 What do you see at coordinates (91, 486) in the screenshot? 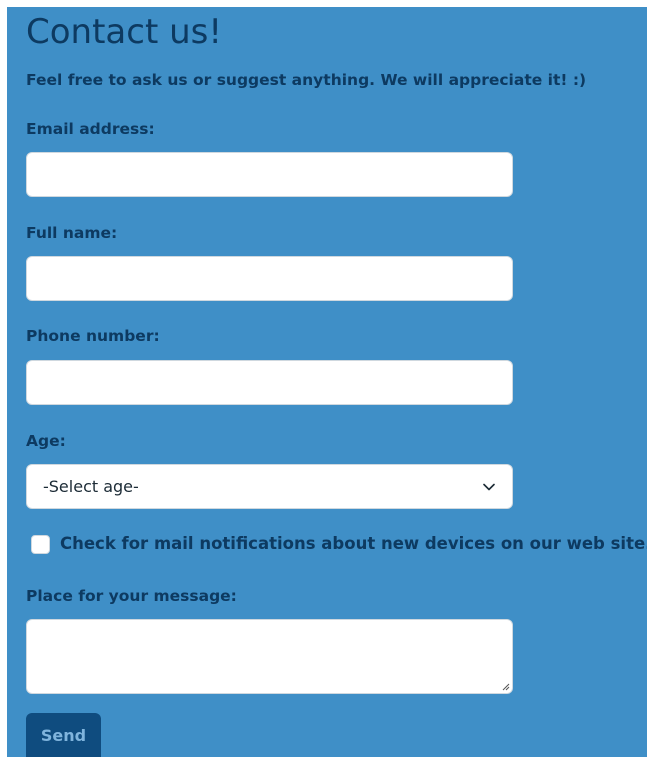
I see `age-select-value: -Select age-` at bounding box center [91, 486].